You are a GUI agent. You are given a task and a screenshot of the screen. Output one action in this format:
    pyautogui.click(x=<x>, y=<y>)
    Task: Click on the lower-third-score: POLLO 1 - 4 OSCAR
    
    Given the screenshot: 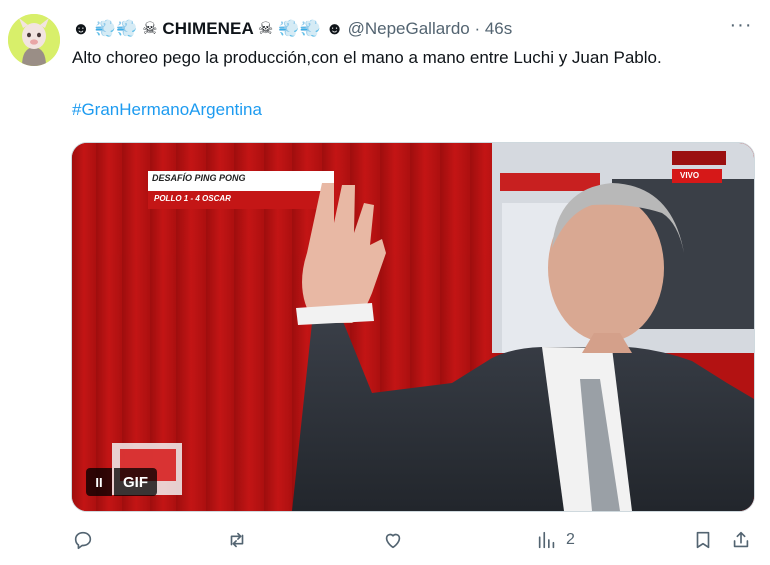 What is the action you would take?
    pyautogui.click(x=192, y=198)
    